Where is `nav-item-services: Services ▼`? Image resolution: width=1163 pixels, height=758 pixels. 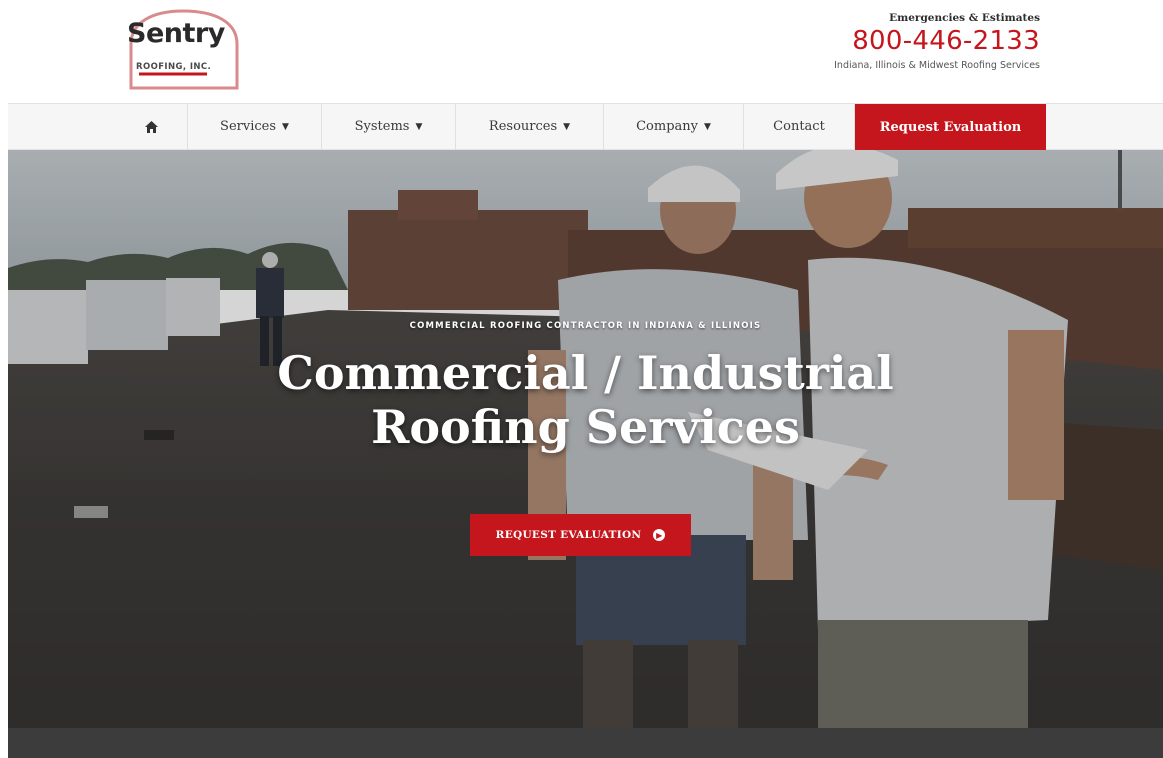
nav-item-services: Services ▼ is located at coordinates (255, 126).